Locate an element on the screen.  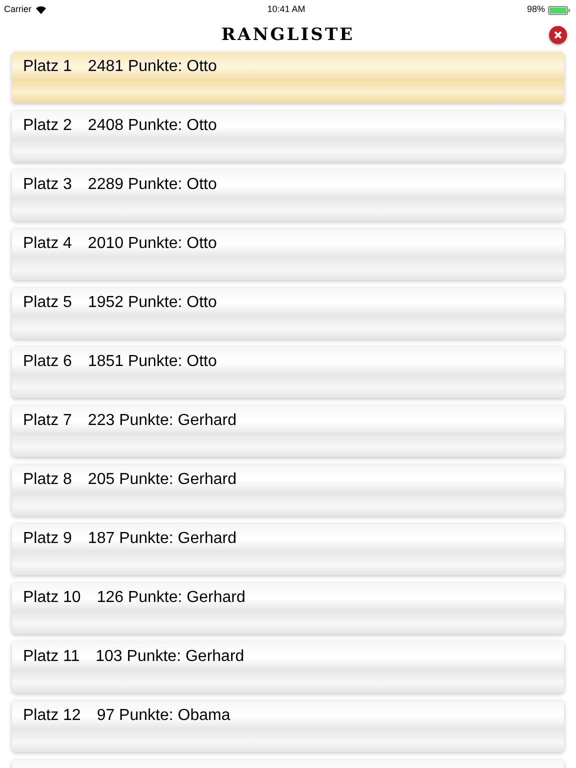
battery-icon is located at coordinates (560, 10).